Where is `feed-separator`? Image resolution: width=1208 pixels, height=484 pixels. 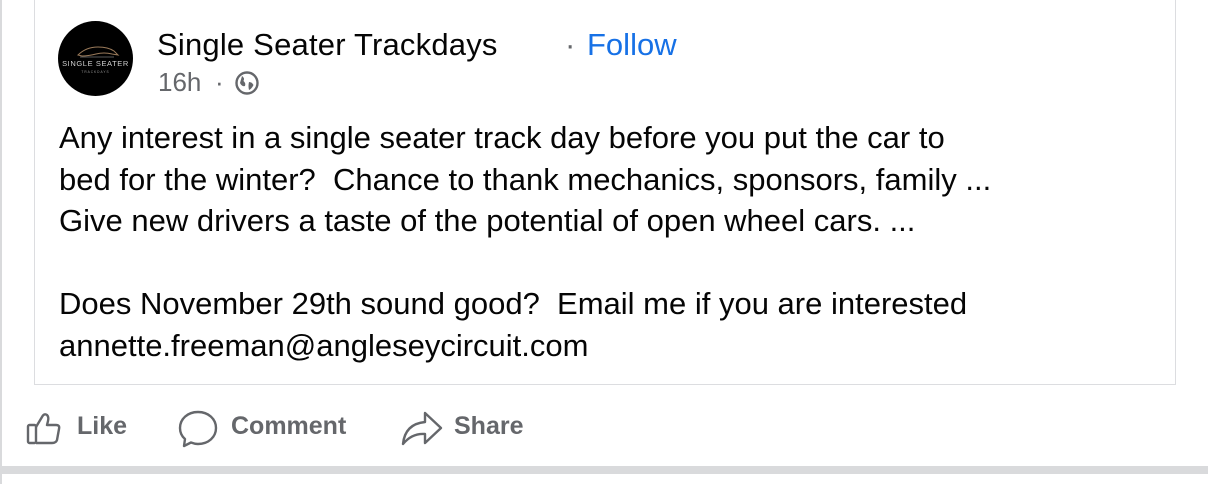
feed-separator is located at coordinates (604, 470).